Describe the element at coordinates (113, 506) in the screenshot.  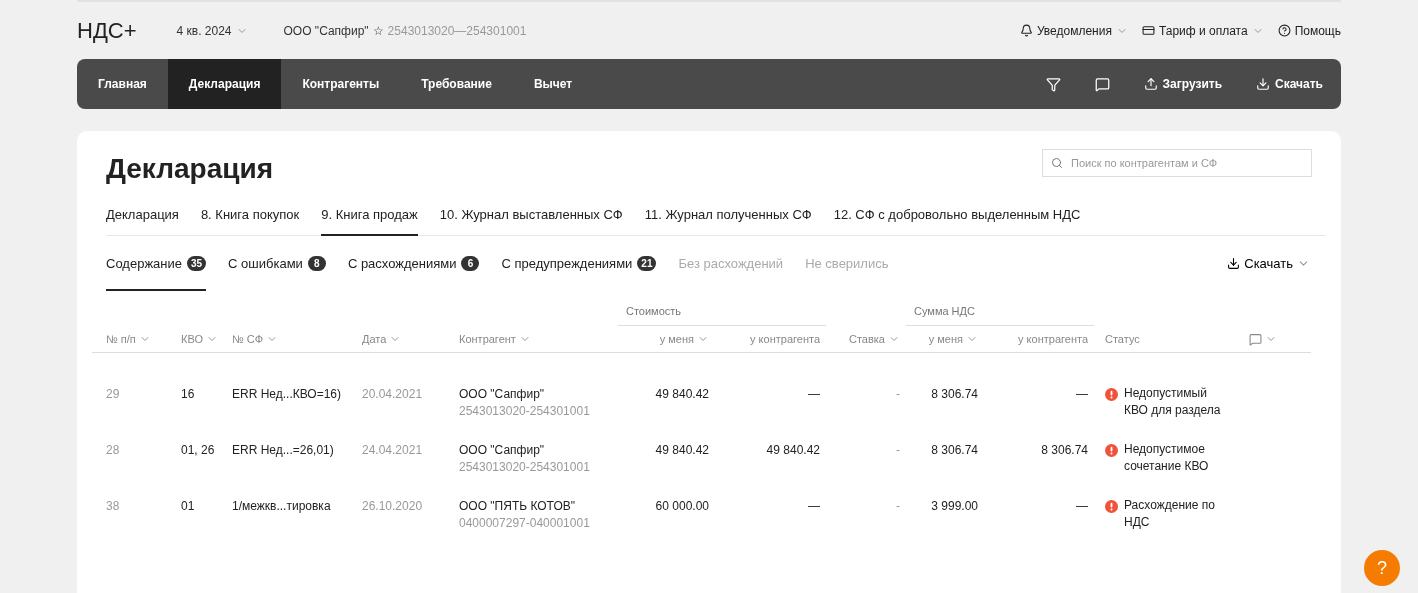
I see `table-cell-text: 38` at that location.